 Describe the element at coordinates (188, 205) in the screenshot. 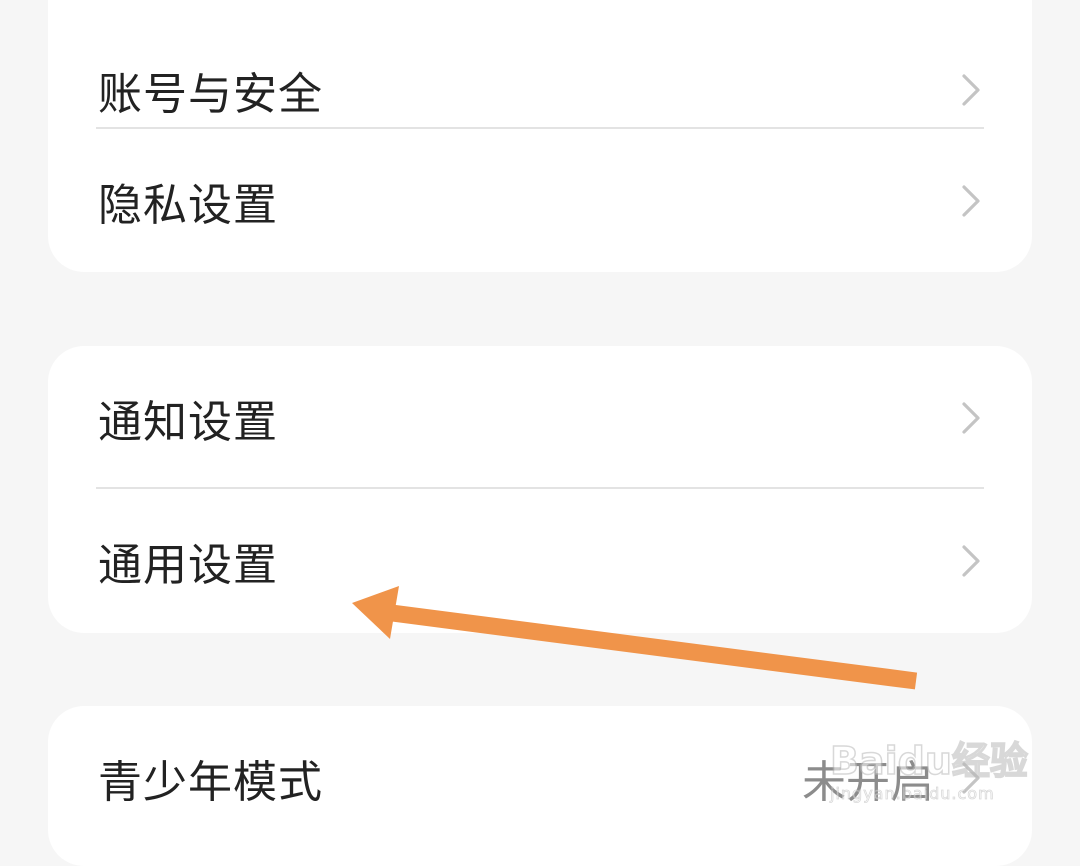

I see `row-label: 隐私设置` at that location.